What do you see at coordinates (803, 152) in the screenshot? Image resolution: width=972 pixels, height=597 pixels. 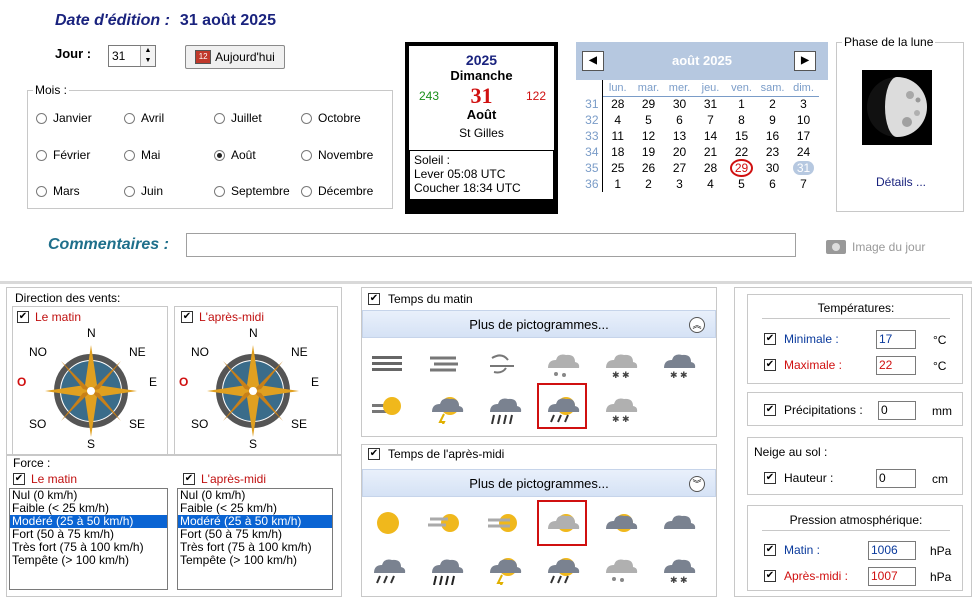 I see `calendar-day: 24` at bounding box center [803, 152].